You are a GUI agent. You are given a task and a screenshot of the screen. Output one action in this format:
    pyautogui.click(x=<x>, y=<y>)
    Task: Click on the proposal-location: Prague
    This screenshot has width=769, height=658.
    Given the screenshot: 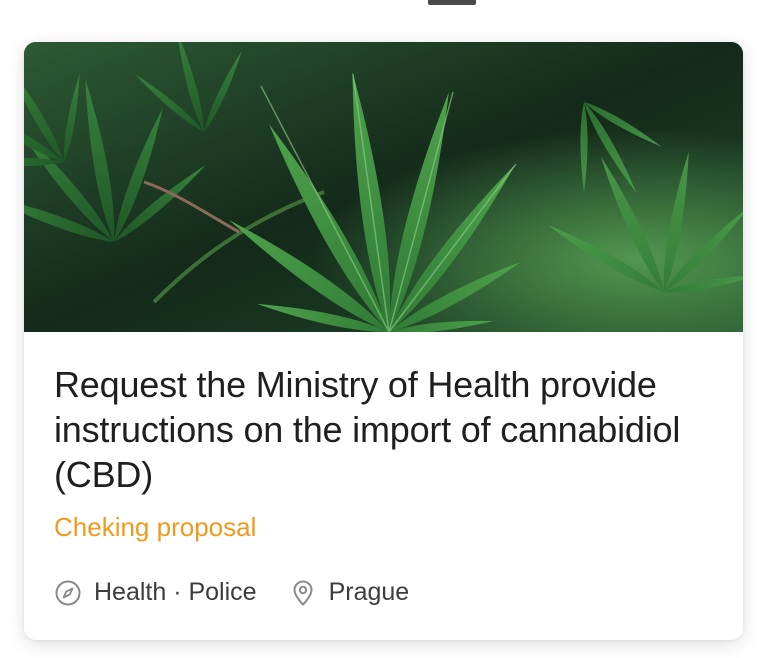 What is the action you would take?
    pyautogui.click(x=349, y=592)
    